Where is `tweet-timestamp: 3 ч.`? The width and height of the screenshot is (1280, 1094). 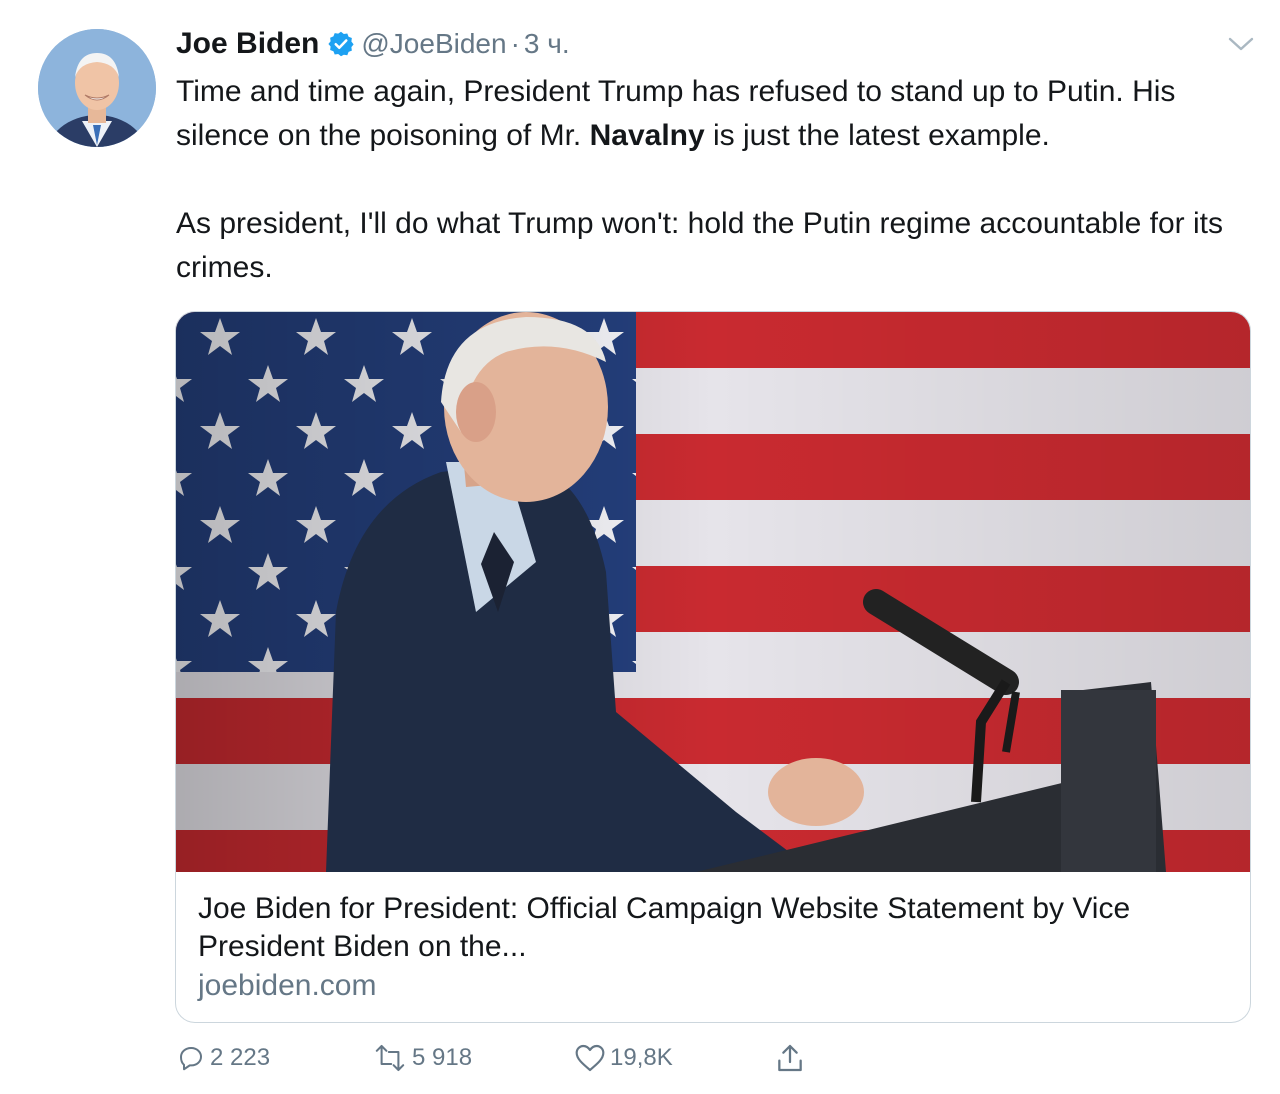 tweet-timestamp: 3 ч. is located at coordinates (547, 44).